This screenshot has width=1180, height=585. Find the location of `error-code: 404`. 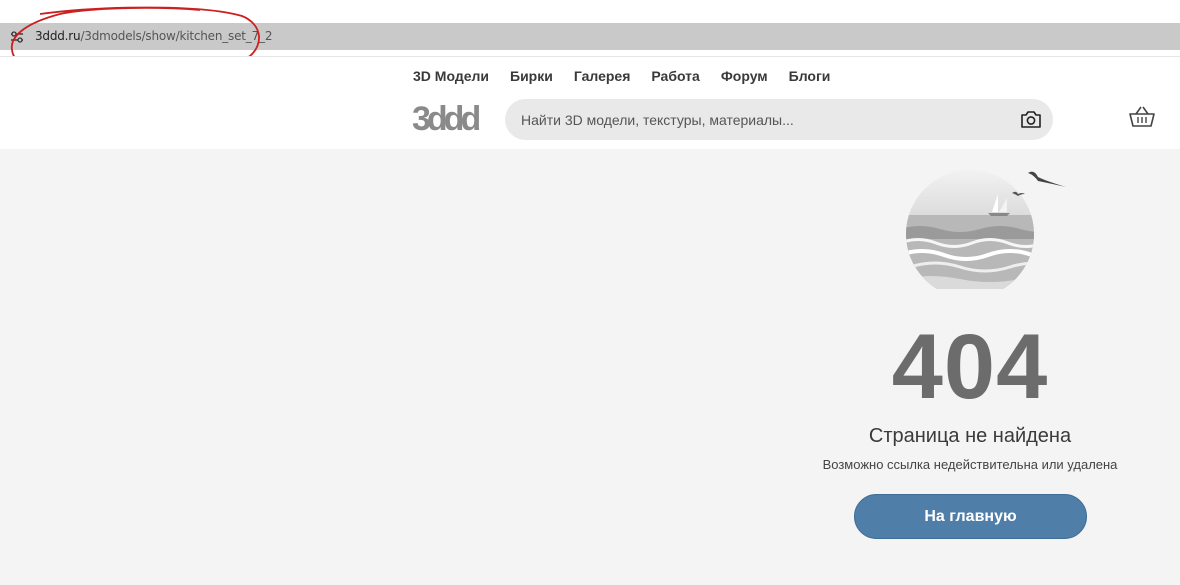

error-code: 404 is located at coordinates (970, 367).